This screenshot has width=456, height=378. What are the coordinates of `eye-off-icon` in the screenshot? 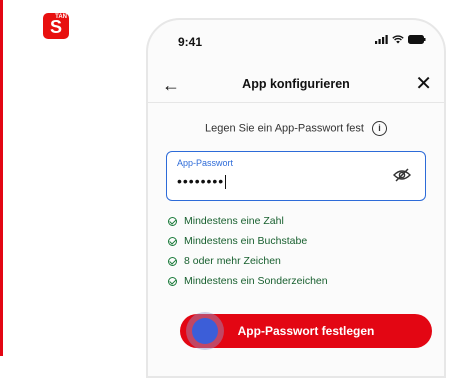 It's located at (402, 175).